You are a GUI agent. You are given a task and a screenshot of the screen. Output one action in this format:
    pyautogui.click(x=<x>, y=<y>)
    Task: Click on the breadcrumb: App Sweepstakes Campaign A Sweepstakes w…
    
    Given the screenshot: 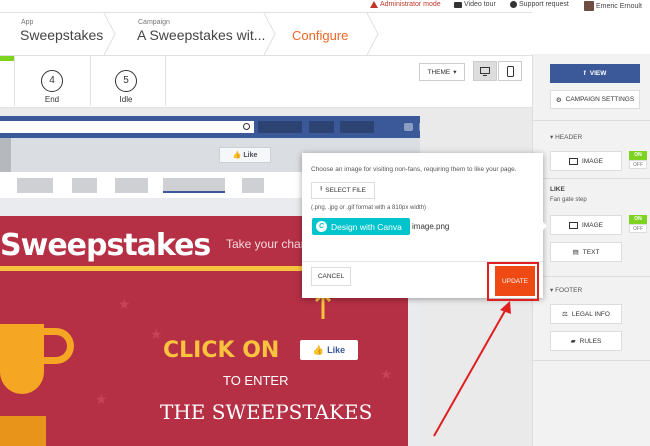 What is the action you would take?
    pyautogui.click(x=266, y=34)
    